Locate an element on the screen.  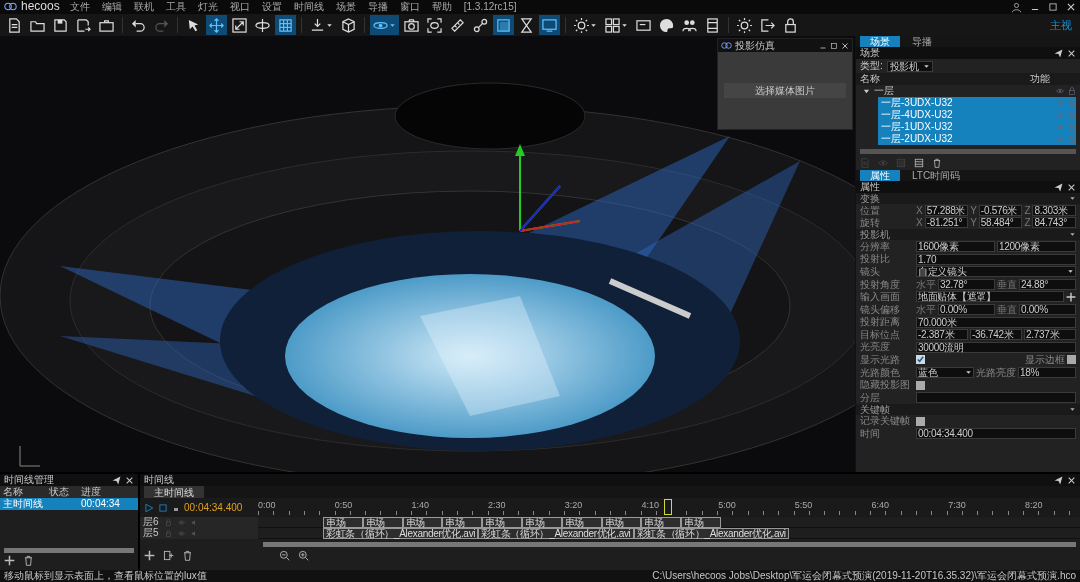
panel-tab: LTC时间码 is located at coordinates (936, 175).